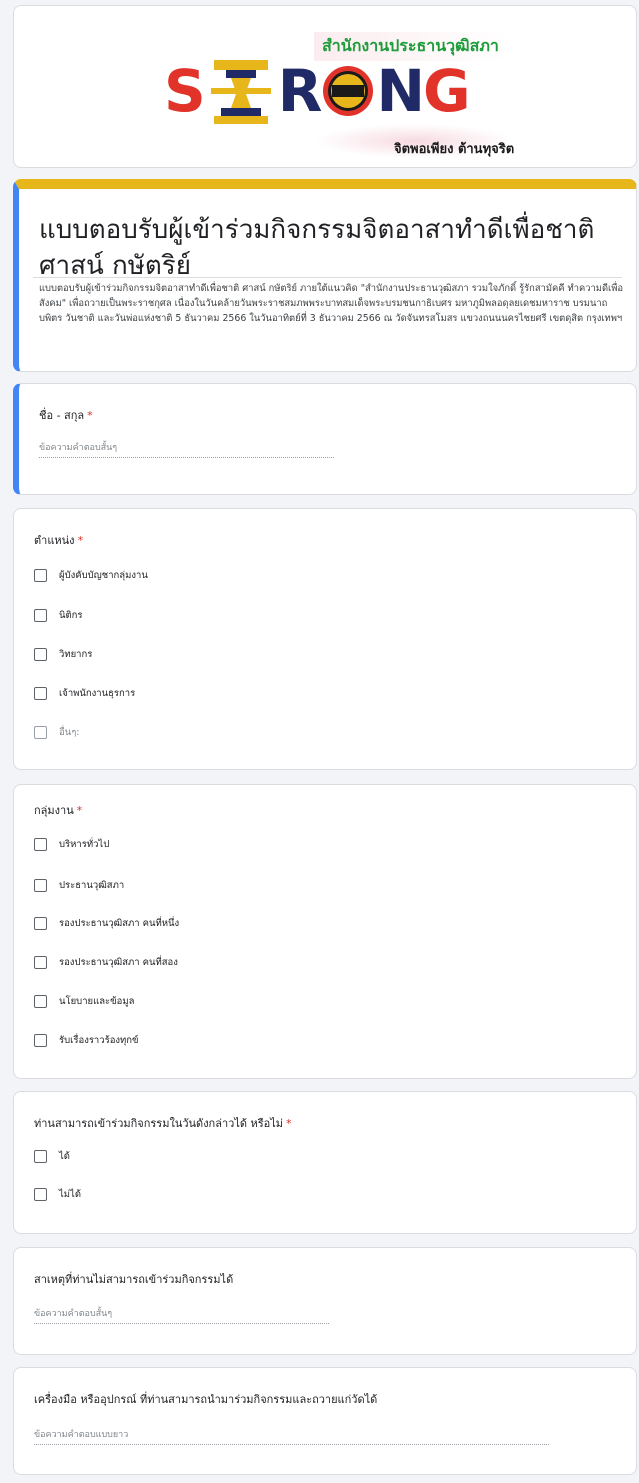  What do you see at coordinates (186, 448) in the screenshot?
I see `name-input` at bounding box center [186, 448].